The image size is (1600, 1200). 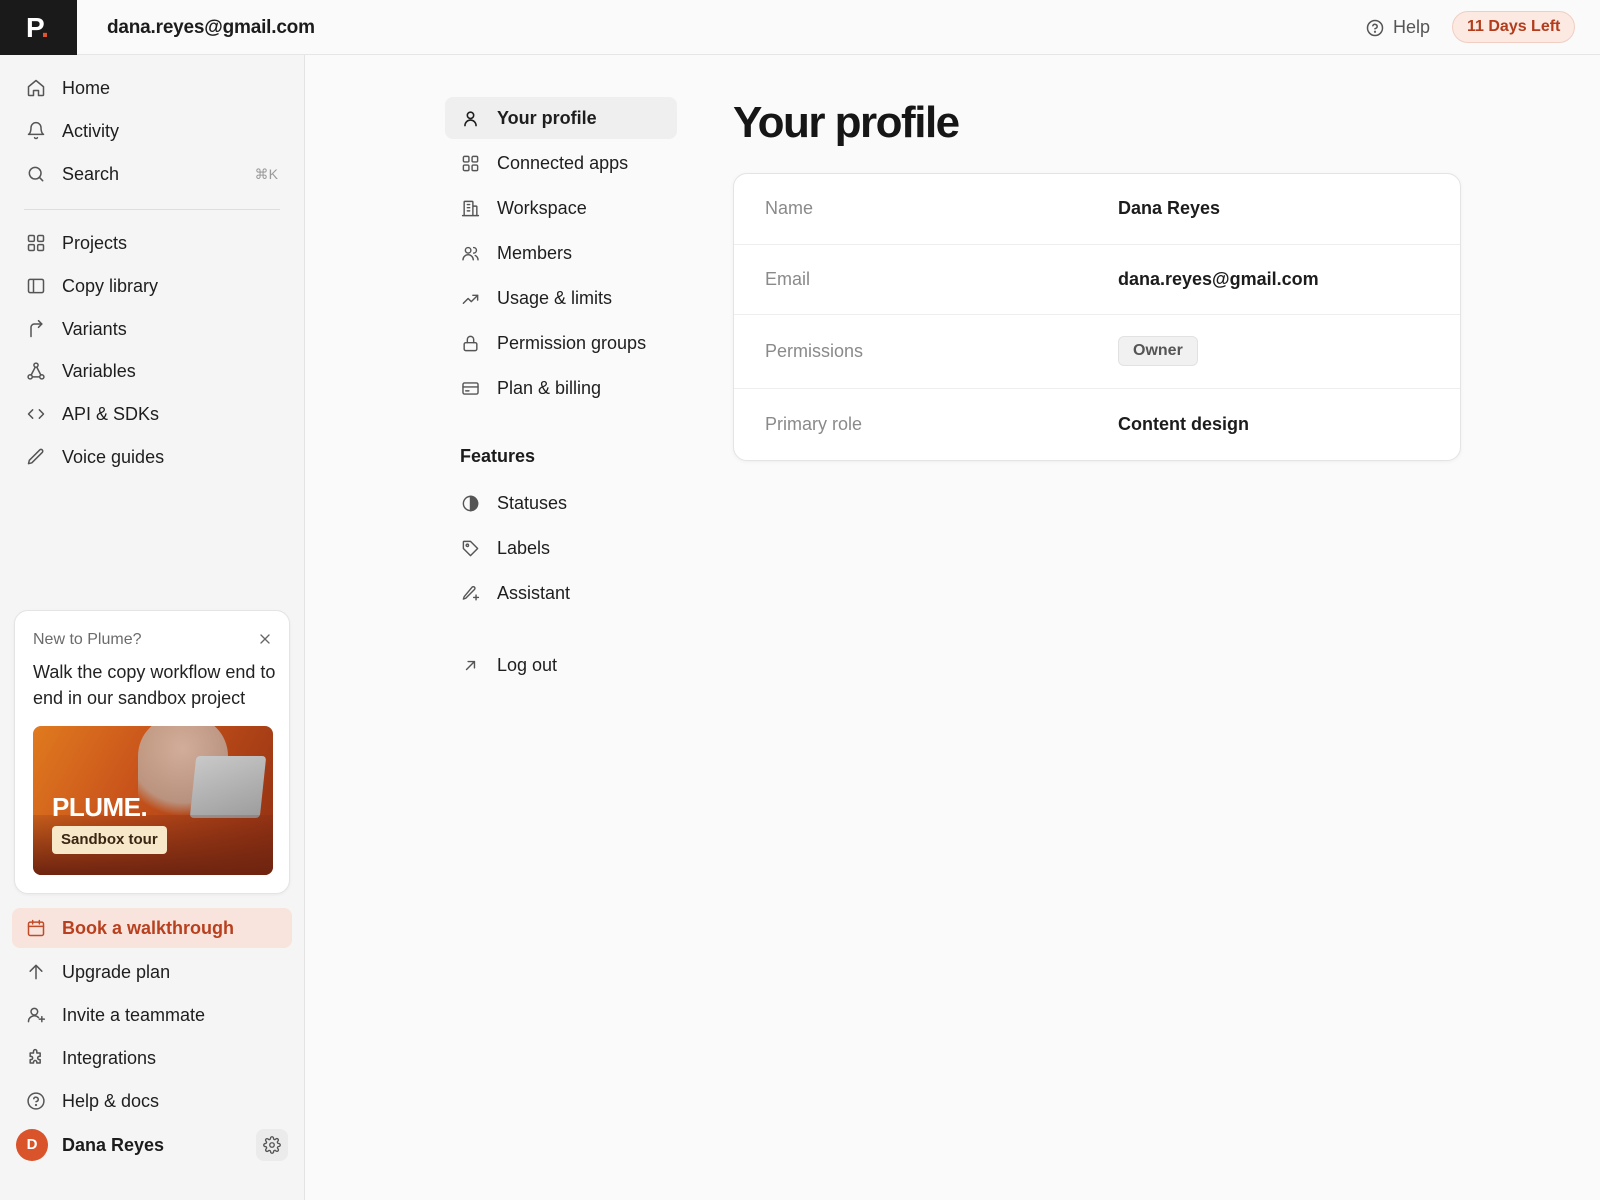 I want to click on settings-nav-statuses: Statuses, so click(x=561, y=503).